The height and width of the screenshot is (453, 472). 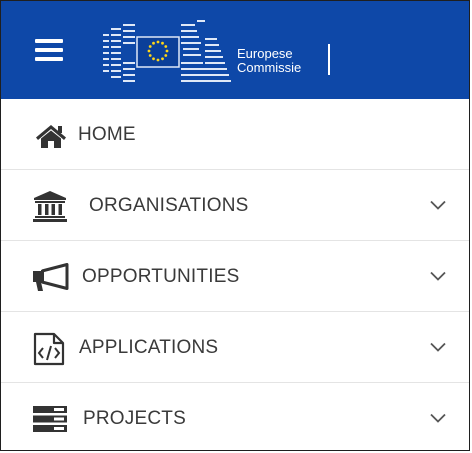 I want to click on logo-text: Europese Commissie, so click(x=269, y=61).